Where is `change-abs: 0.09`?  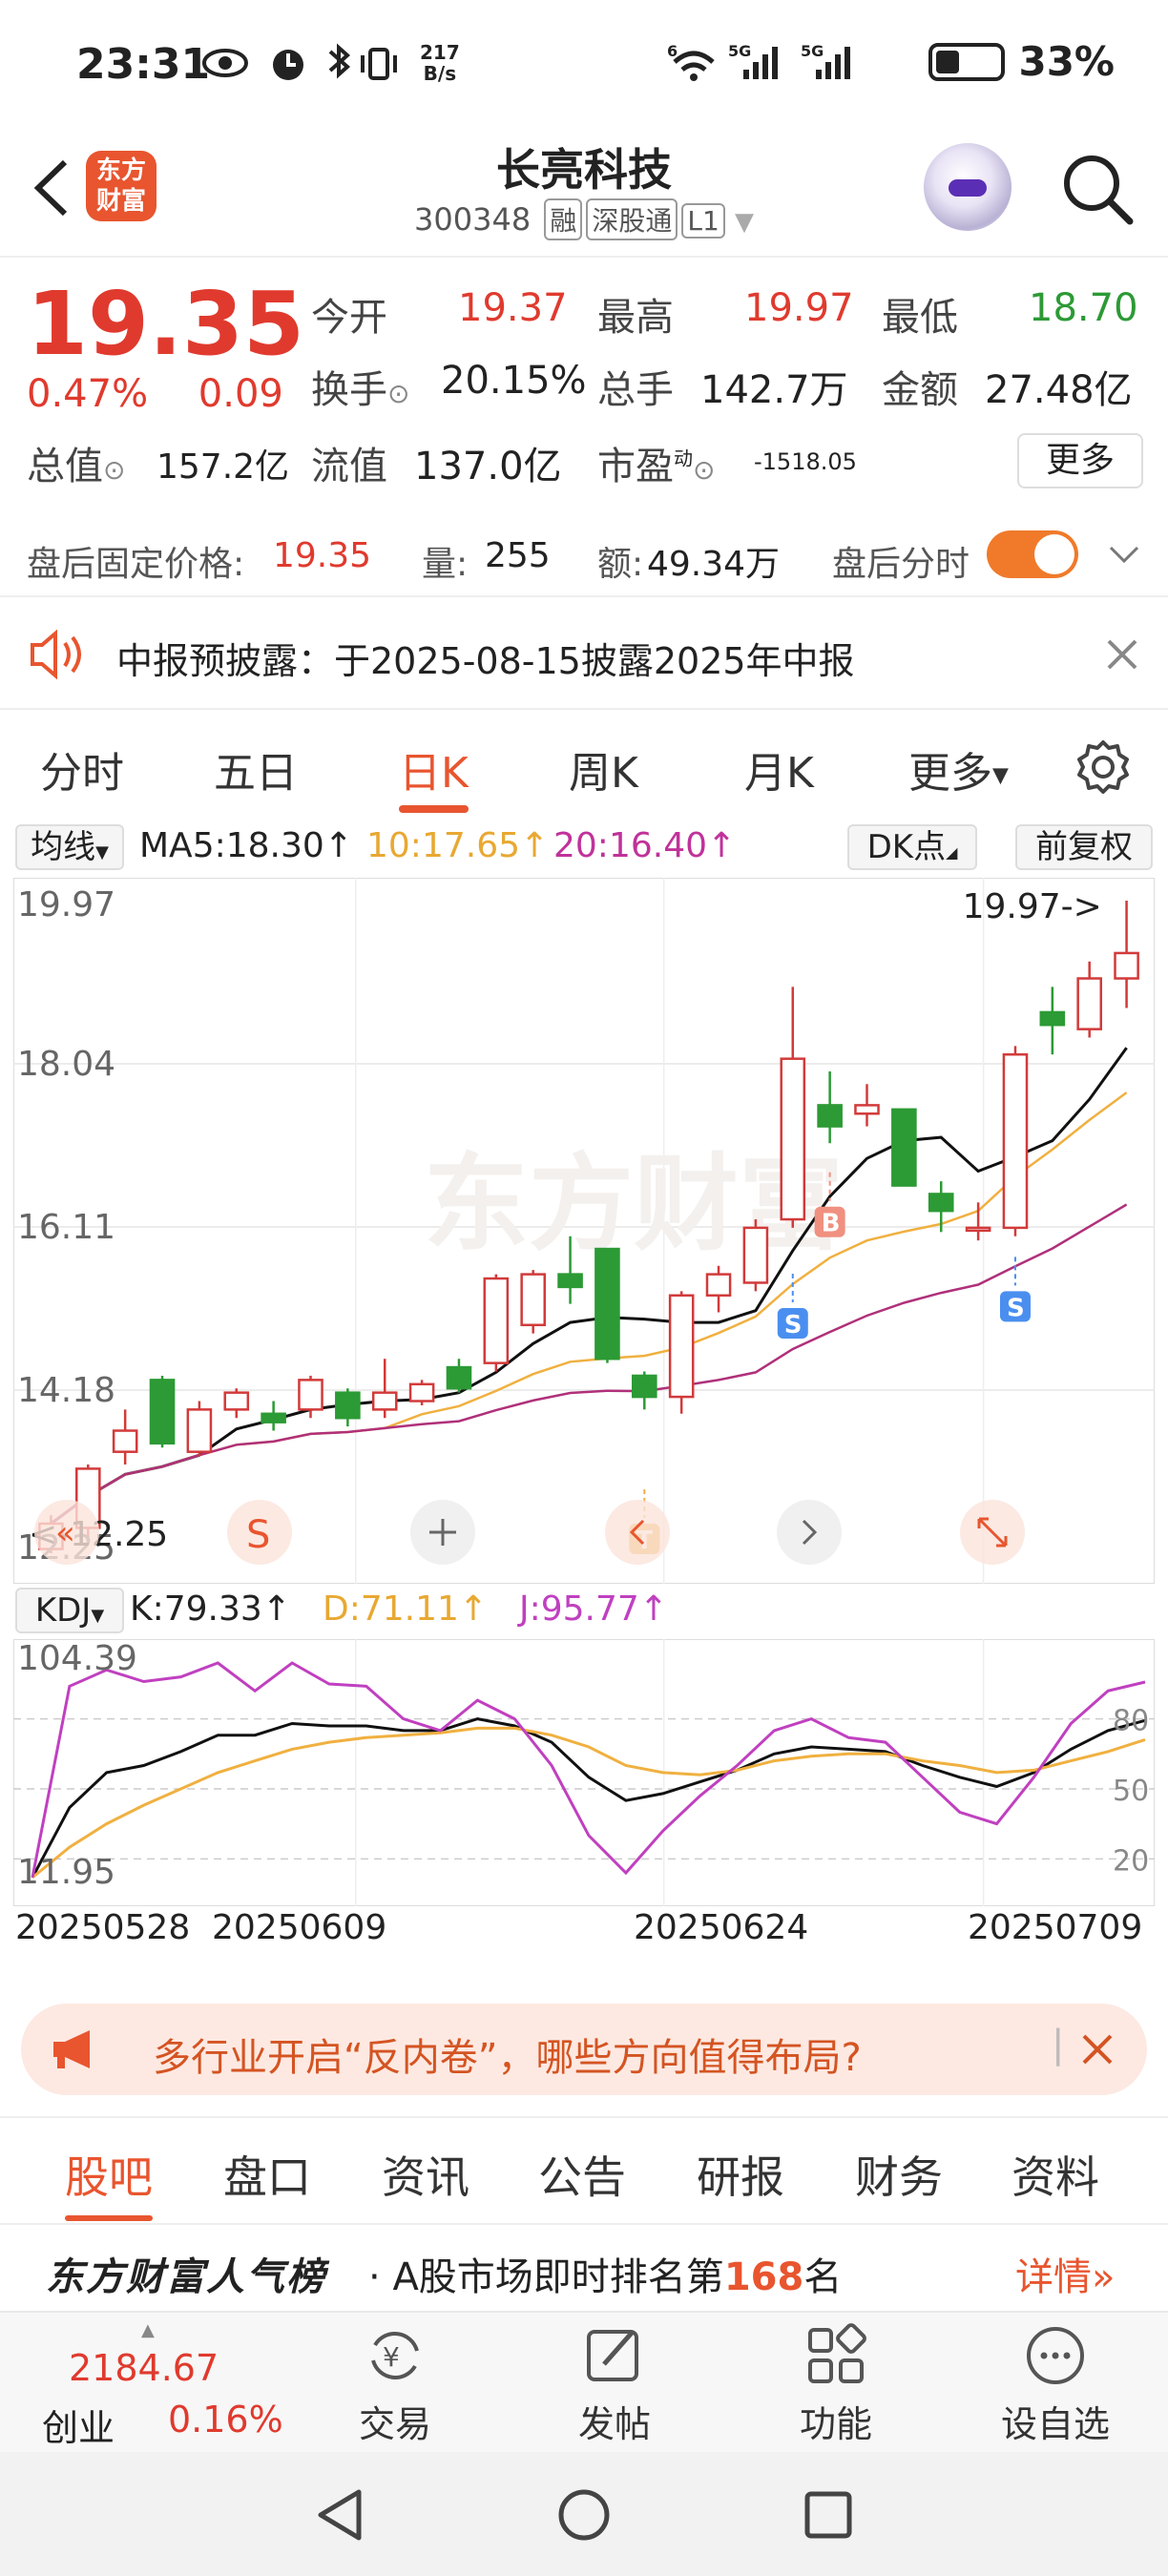 change-abs: 0.09 is located at coordinates (241, 394).